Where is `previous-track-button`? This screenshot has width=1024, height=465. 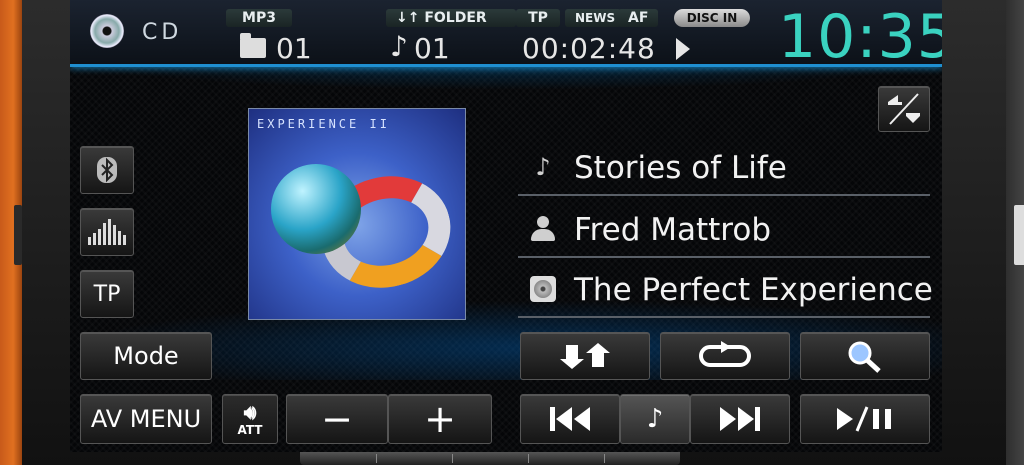
previous-track-button is located at coordinates (570, 419).